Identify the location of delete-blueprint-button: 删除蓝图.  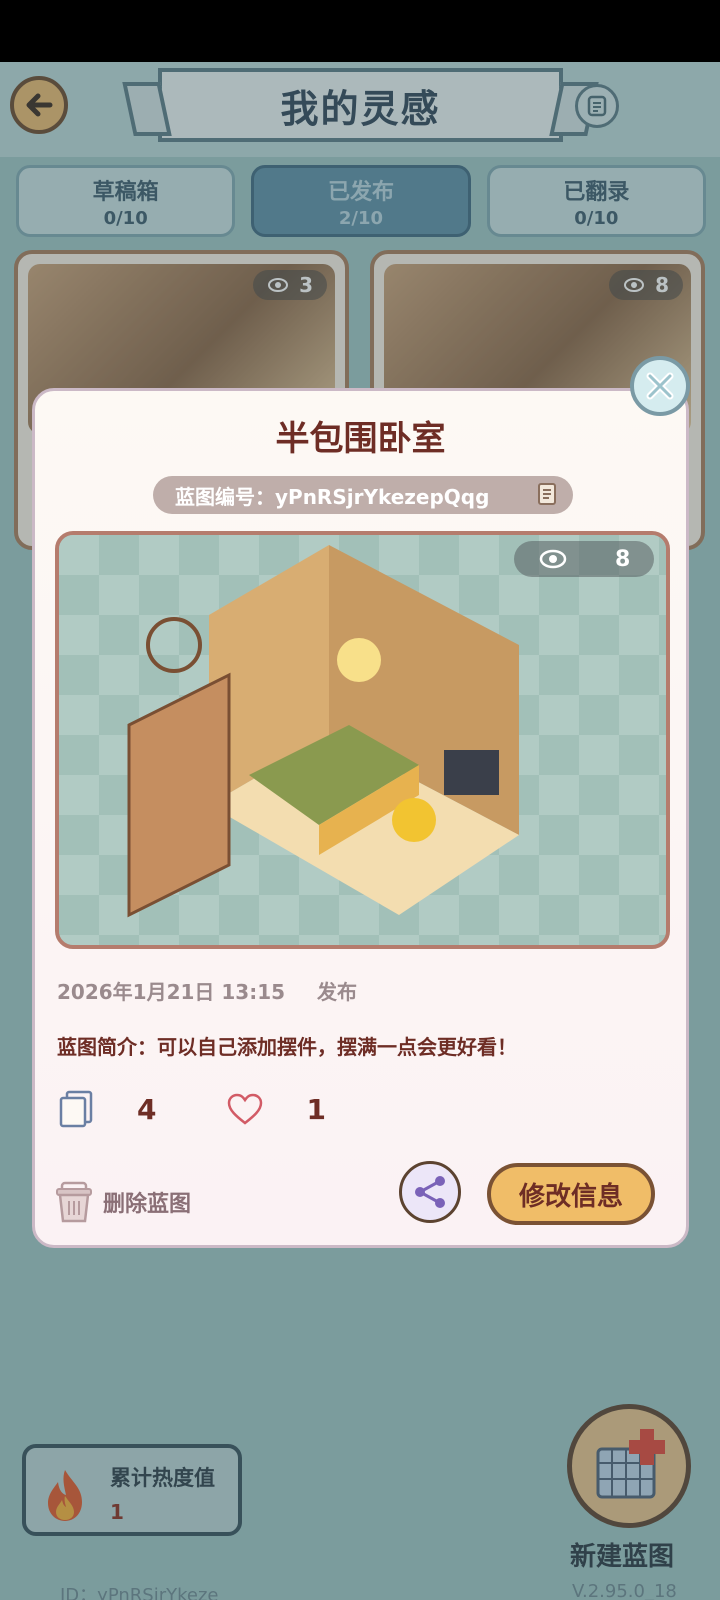
(122, 1202).